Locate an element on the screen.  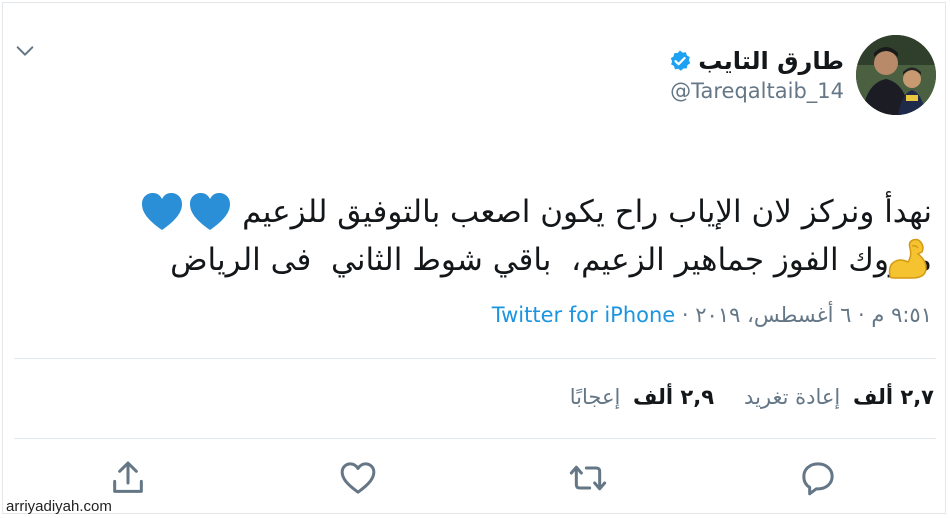
heart-icon is located at coordinates (358, 478).